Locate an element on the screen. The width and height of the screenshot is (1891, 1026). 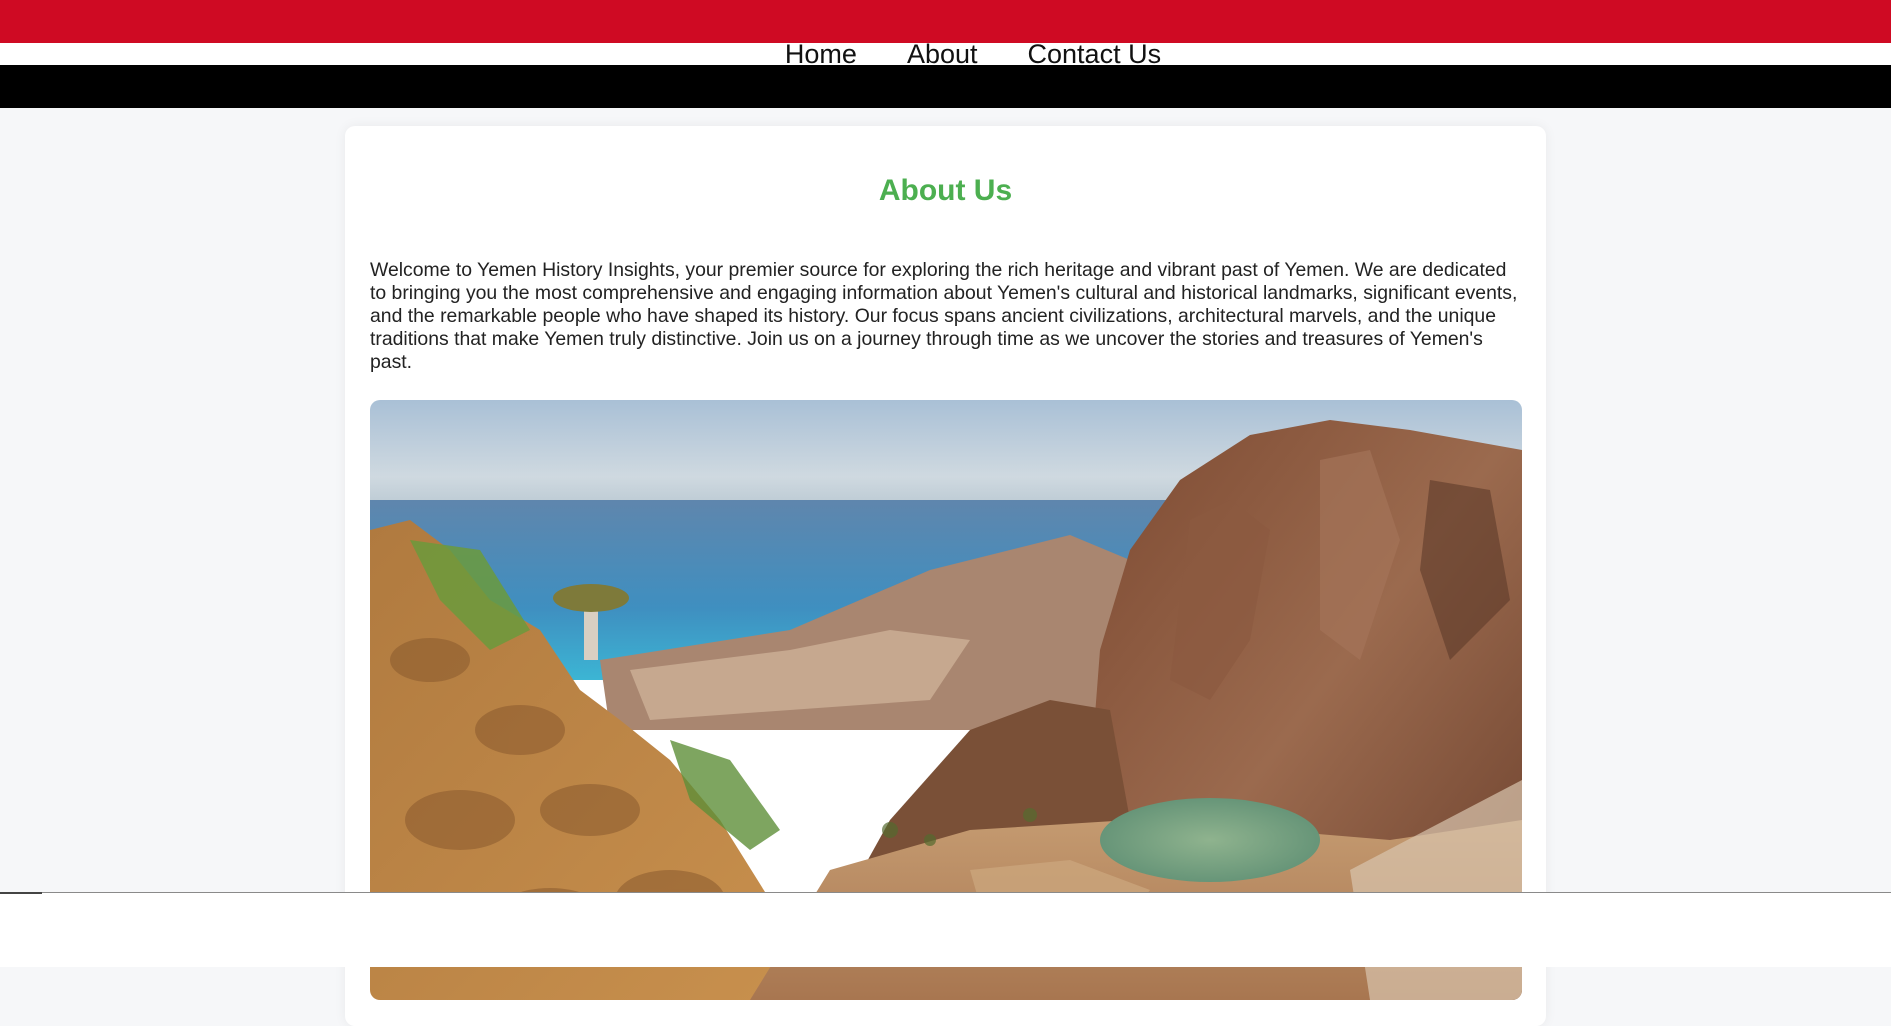
page-title: About Us is located at coordinates (945, 190).